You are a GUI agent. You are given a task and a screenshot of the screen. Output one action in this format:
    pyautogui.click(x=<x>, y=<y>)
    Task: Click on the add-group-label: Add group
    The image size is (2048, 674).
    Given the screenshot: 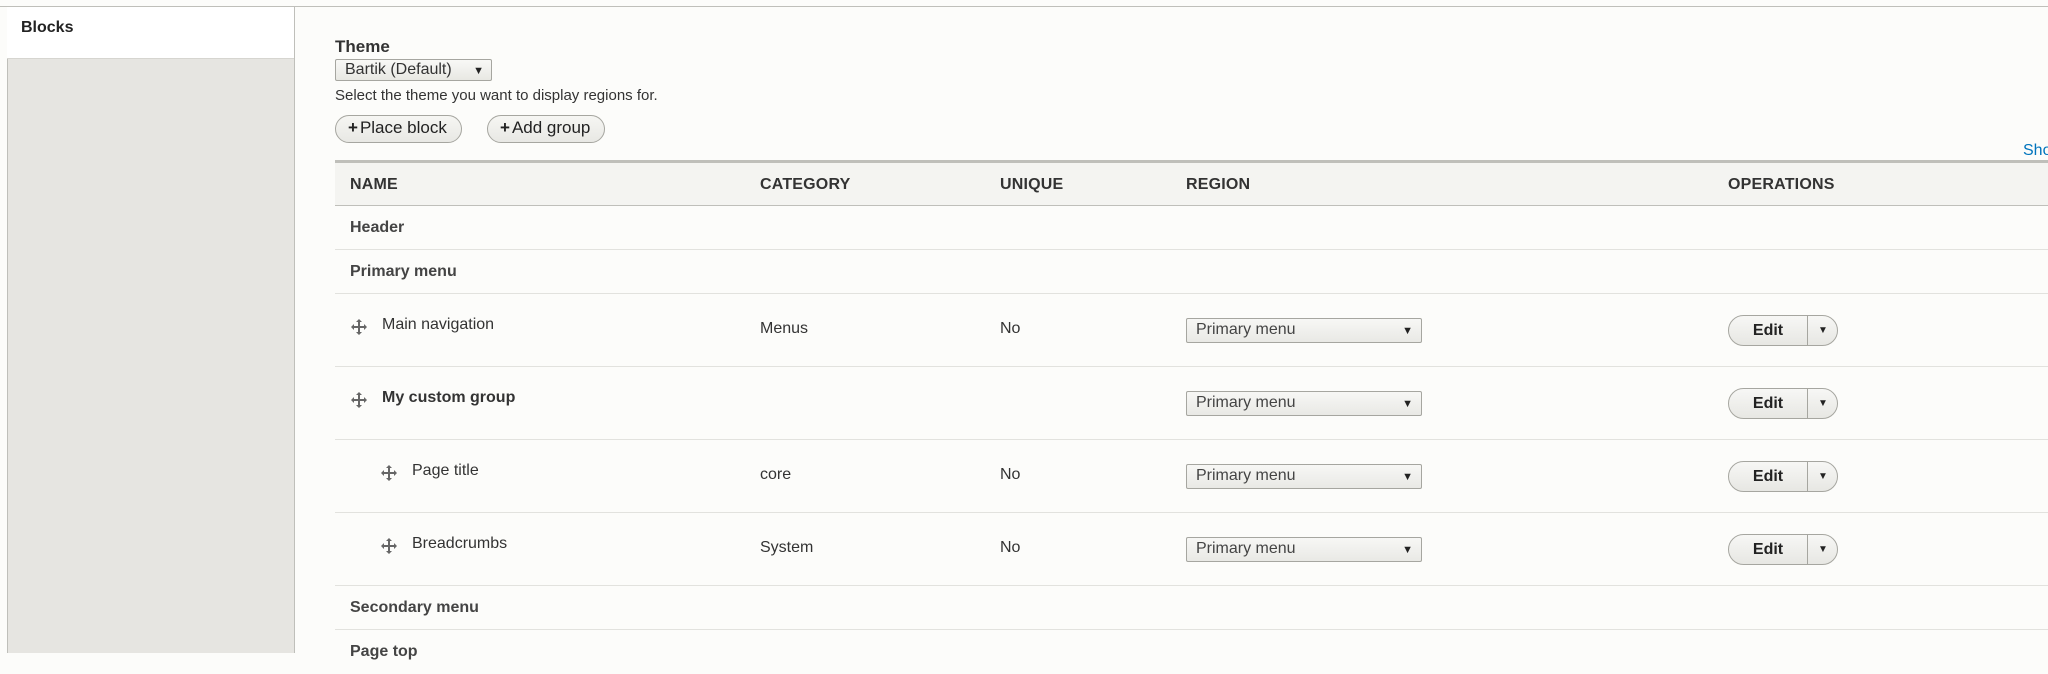 What is the action you would take?
    pyautogui.click(x=551, y=127)
    